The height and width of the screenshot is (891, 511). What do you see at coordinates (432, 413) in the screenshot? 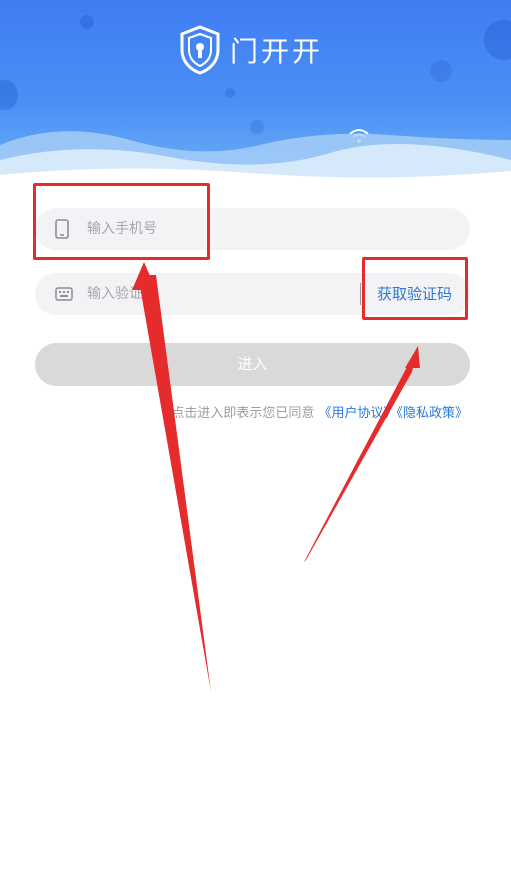
I see `privacy-policy-link: 《隐私政策》` at bounding box center [432, 413].